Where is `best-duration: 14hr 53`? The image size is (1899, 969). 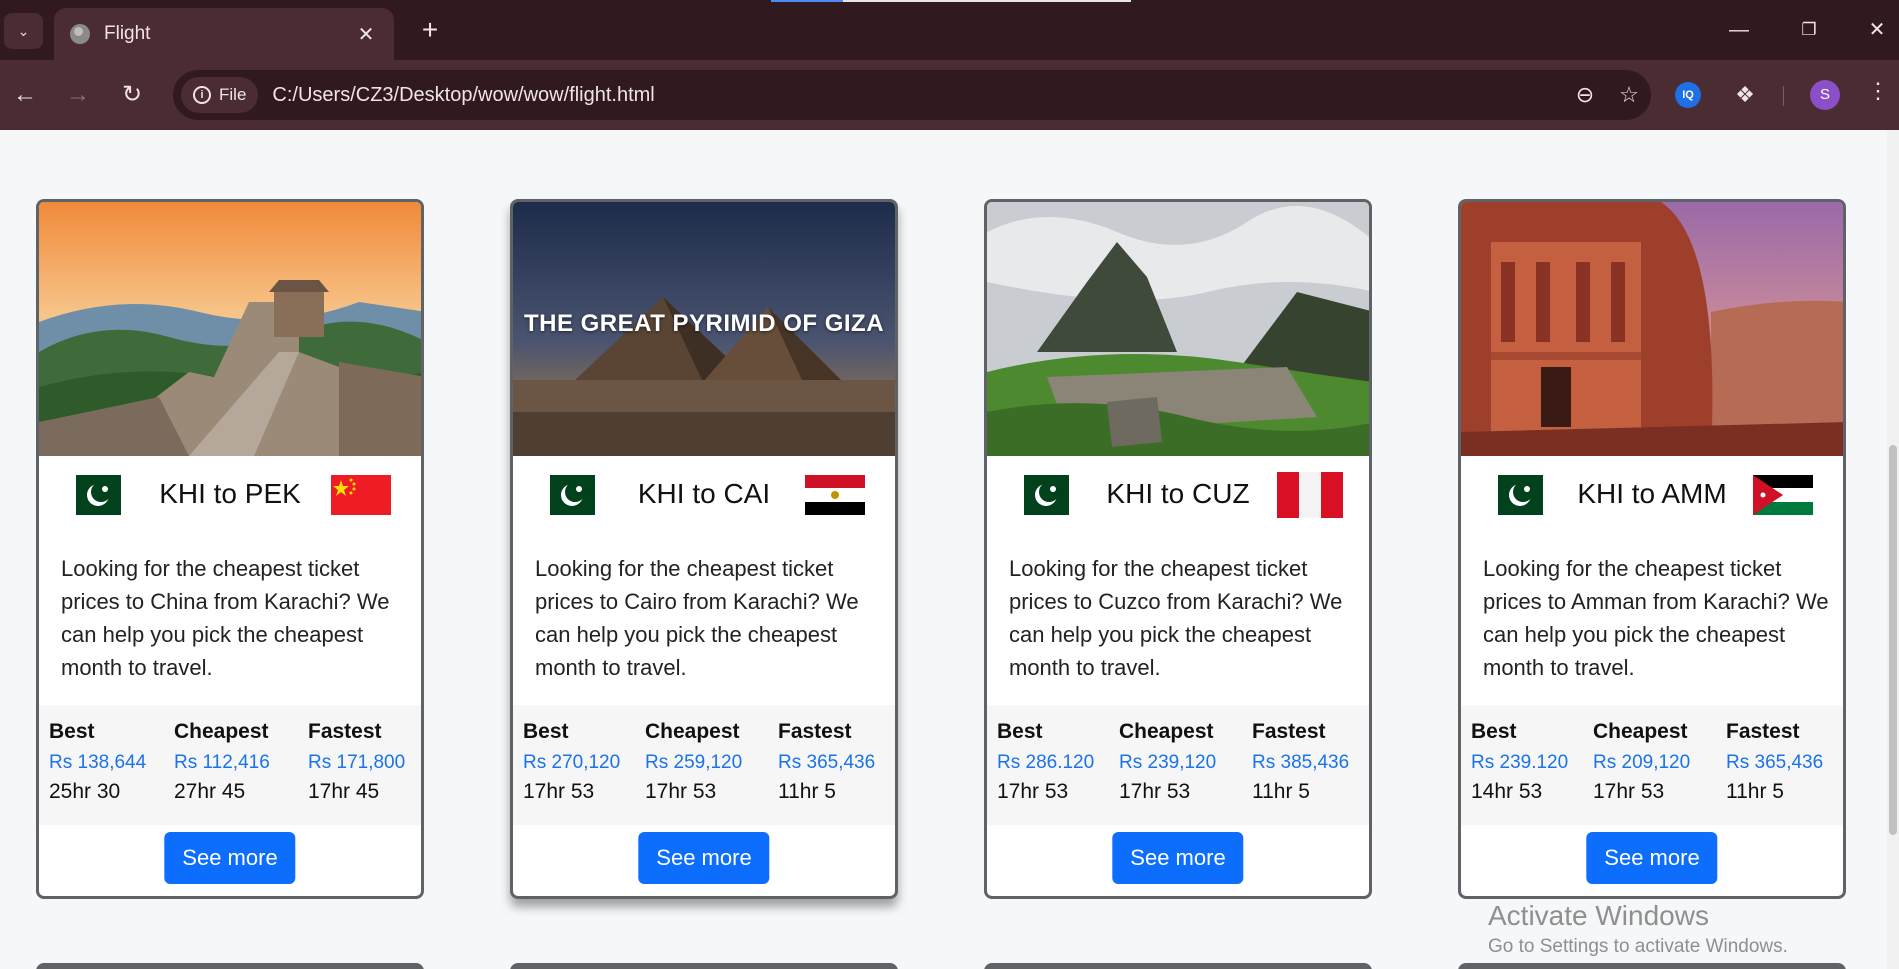 best-duration: 14hr 53 is located at coordinates (1507, 791).